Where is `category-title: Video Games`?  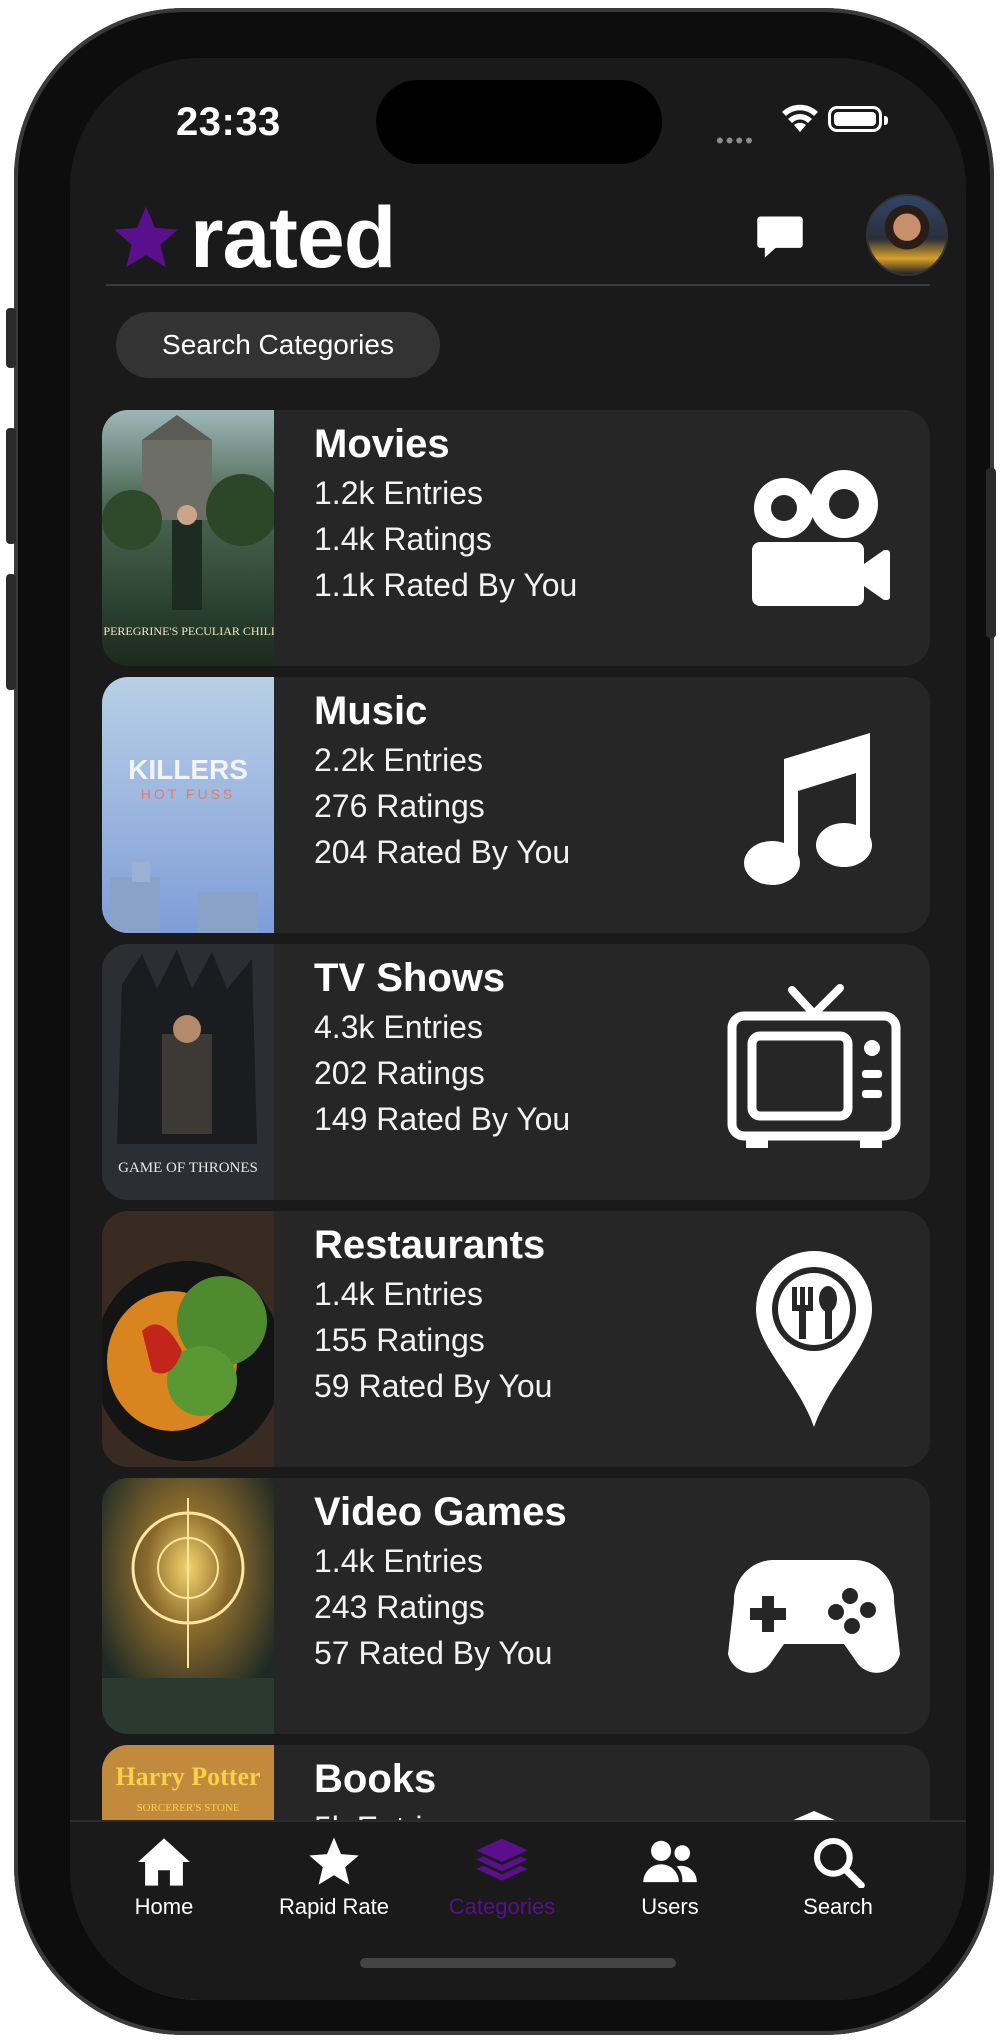
category-title: Video Games is located at coordinates (440, 1512).